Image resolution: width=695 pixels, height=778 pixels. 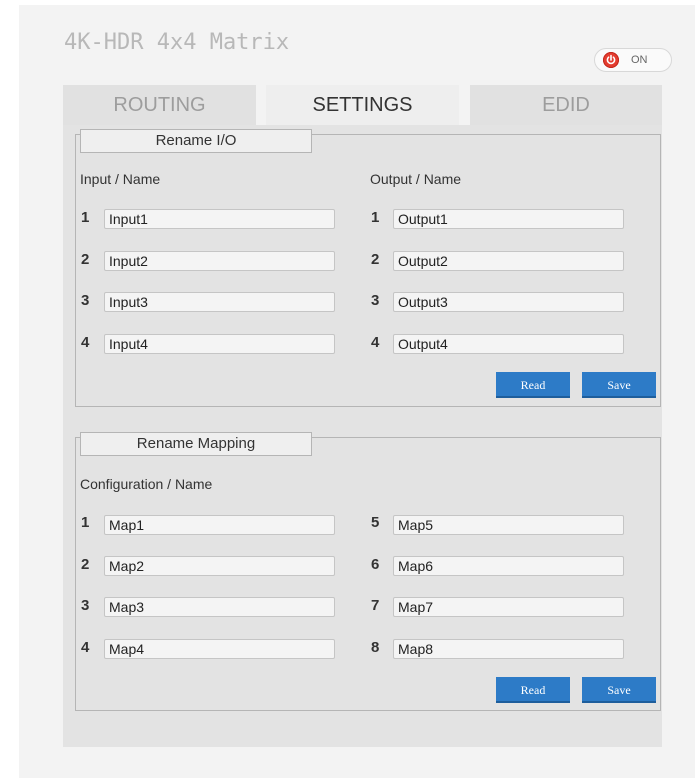 What do you see at coordinates (85, 342) in the screenshot?
I see `input-number: 4` at bounding box center [85, 342].